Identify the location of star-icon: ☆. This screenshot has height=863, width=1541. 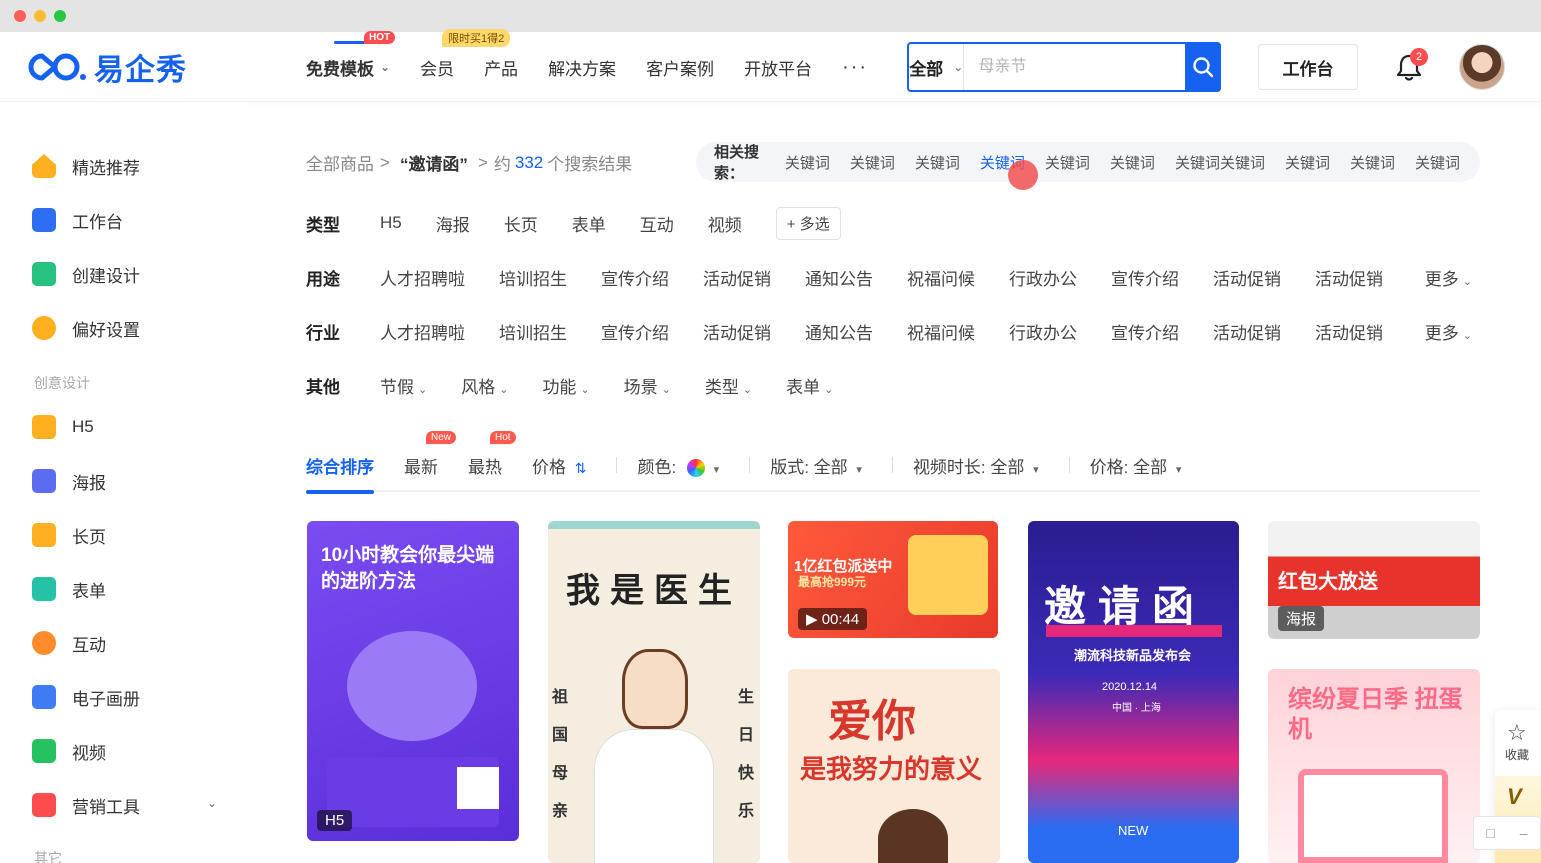
(1517, 733).